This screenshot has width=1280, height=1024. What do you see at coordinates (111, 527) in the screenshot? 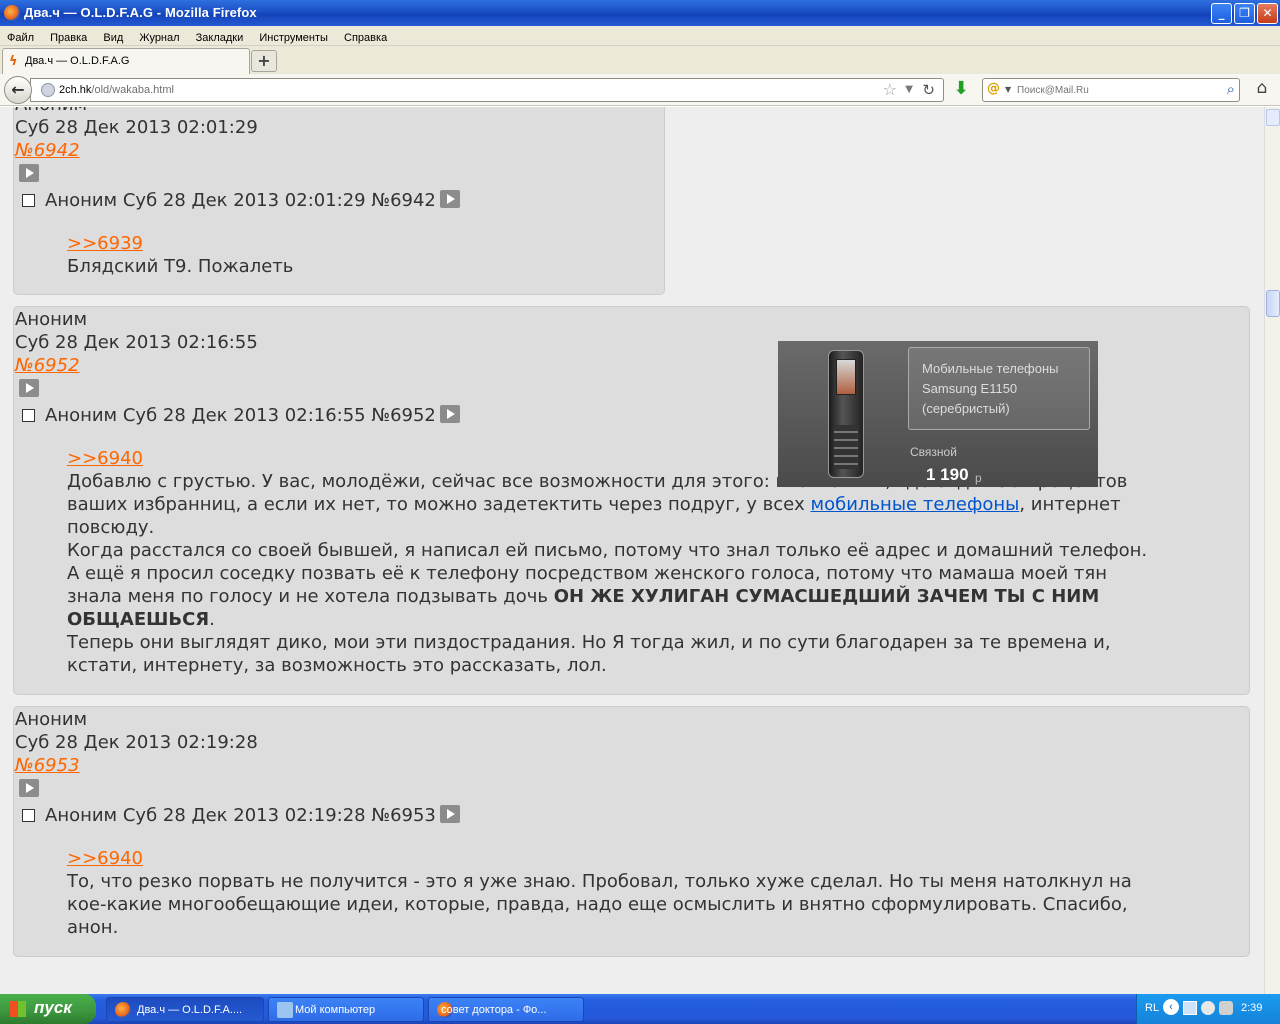
I see `post-message-line: повсюду.` at bounding box center [111, 527].